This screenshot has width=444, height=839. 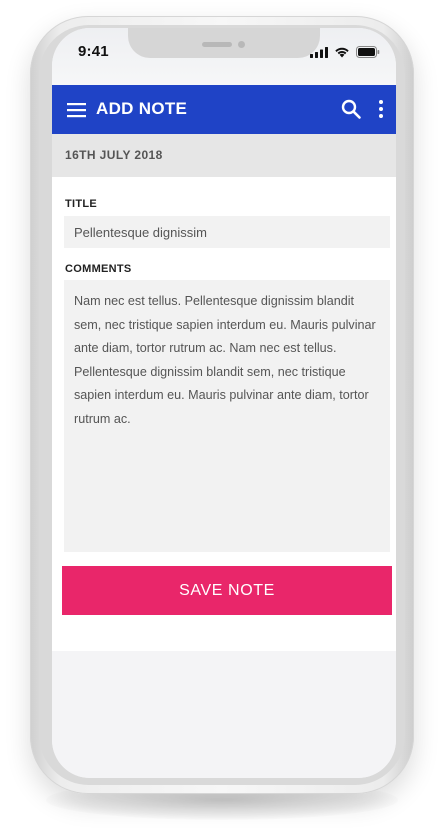 I want to click on note-date: 16TH JULY 2018, so click(x=114, y=155).